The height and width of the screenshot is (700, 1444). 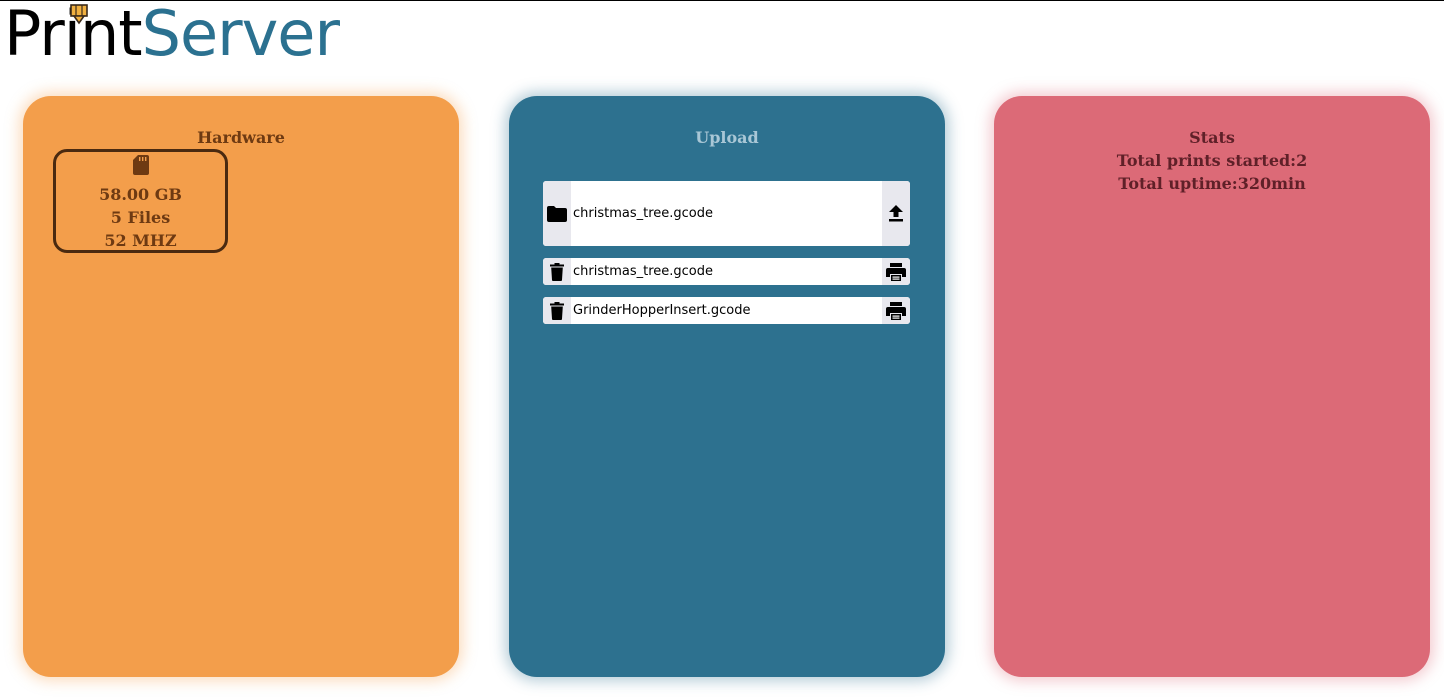 What do you see at coordinates (896, 213) in the screenshot?
I see `upload-icon` at bounding box center [896, 213].